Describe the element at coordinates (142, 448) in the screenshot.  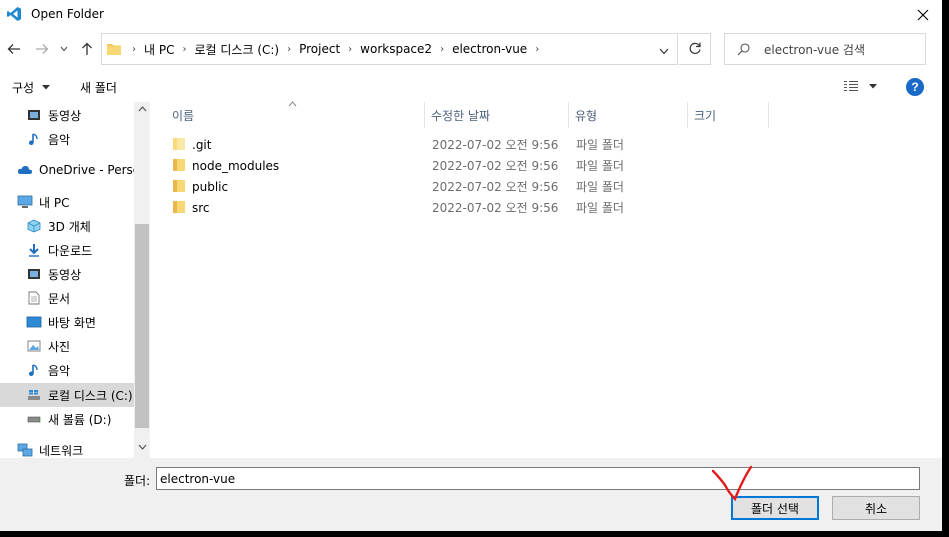
I see `scroll-down-icon` at that location.